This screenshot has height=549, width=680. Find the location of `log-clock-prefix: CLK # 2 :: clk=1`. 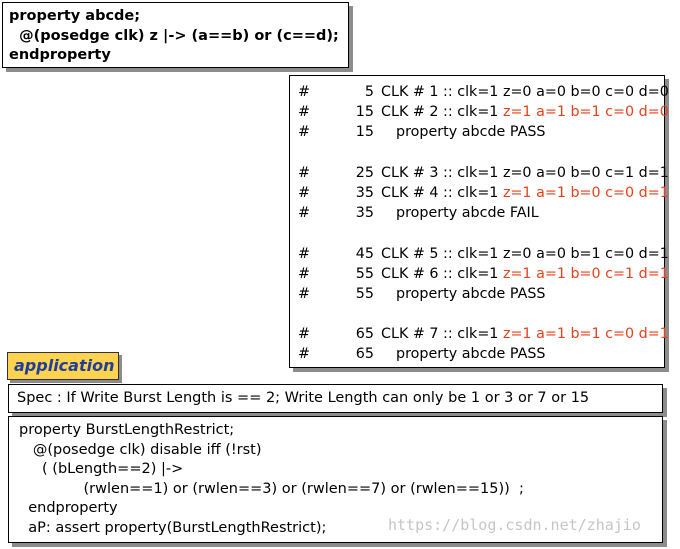

log-clock-prefix: CLK # 2 :: clk=1 is located at coordinates (442, 112).